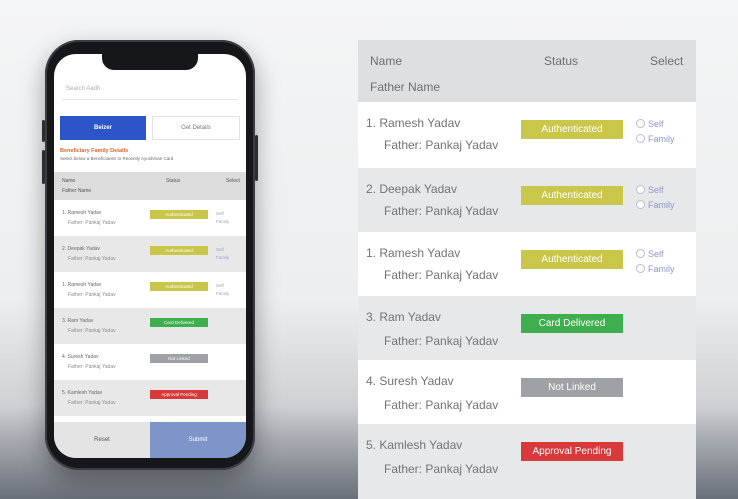 Image resolution: width=738 pixels, height=499 pixels. I want to click on submit-button: Submit, so click(198, 440).